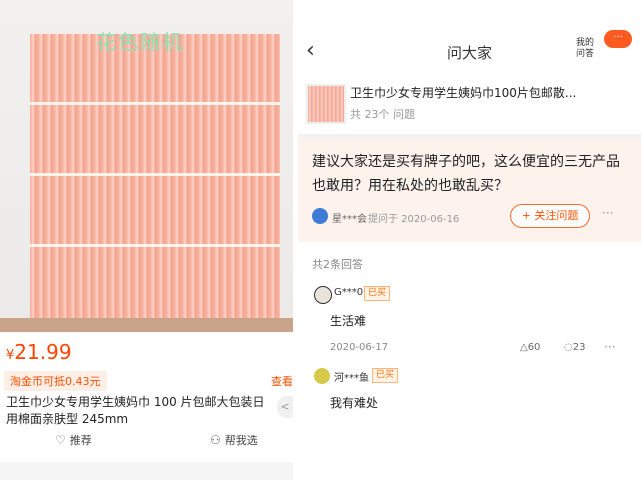  I want to click on help-choose-label: 帮我选, so click(241, 440).